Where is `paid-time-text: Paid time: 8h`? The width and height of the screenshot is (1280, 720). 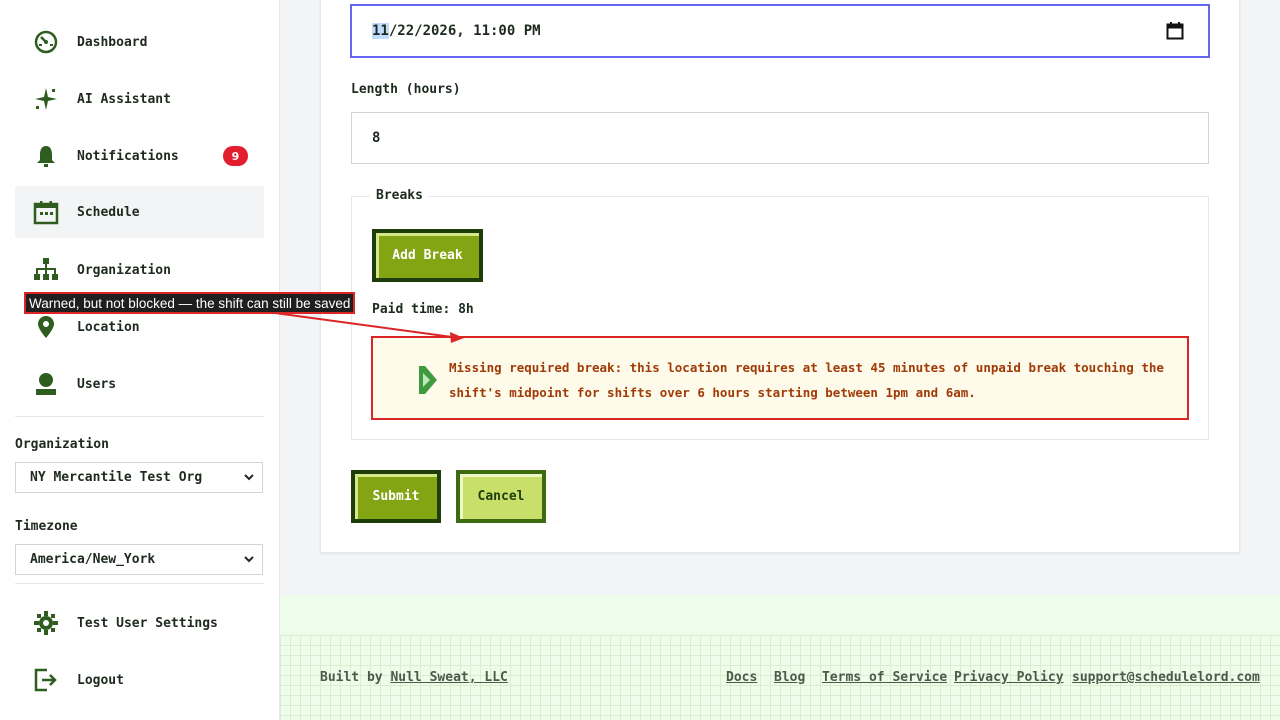
paid-time-text: Paid time: 8h is located at coordinates (423, 309).